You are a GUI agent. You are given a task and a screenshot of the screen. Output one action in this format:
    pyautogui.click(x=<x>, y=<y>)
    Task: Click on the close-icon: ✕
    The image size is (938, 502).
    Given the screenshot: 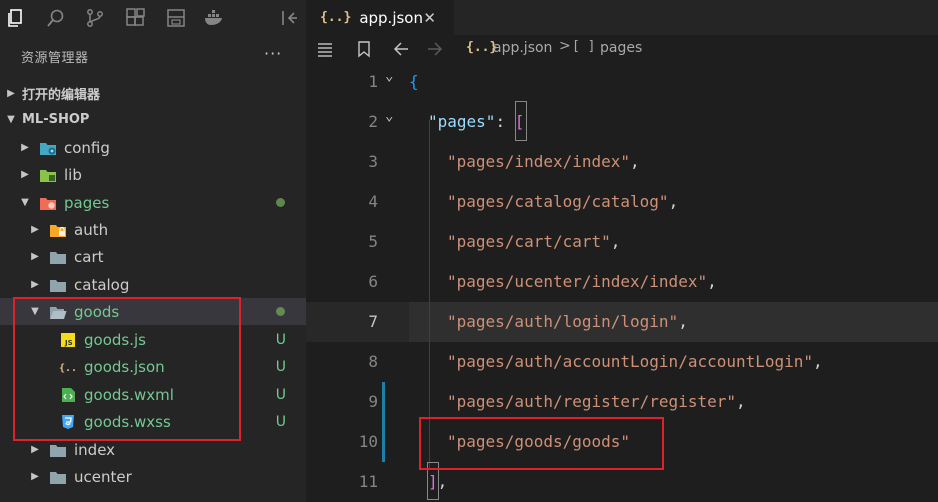 What is the action you would take?
    pyautogui.click(x=429, y=18)
    